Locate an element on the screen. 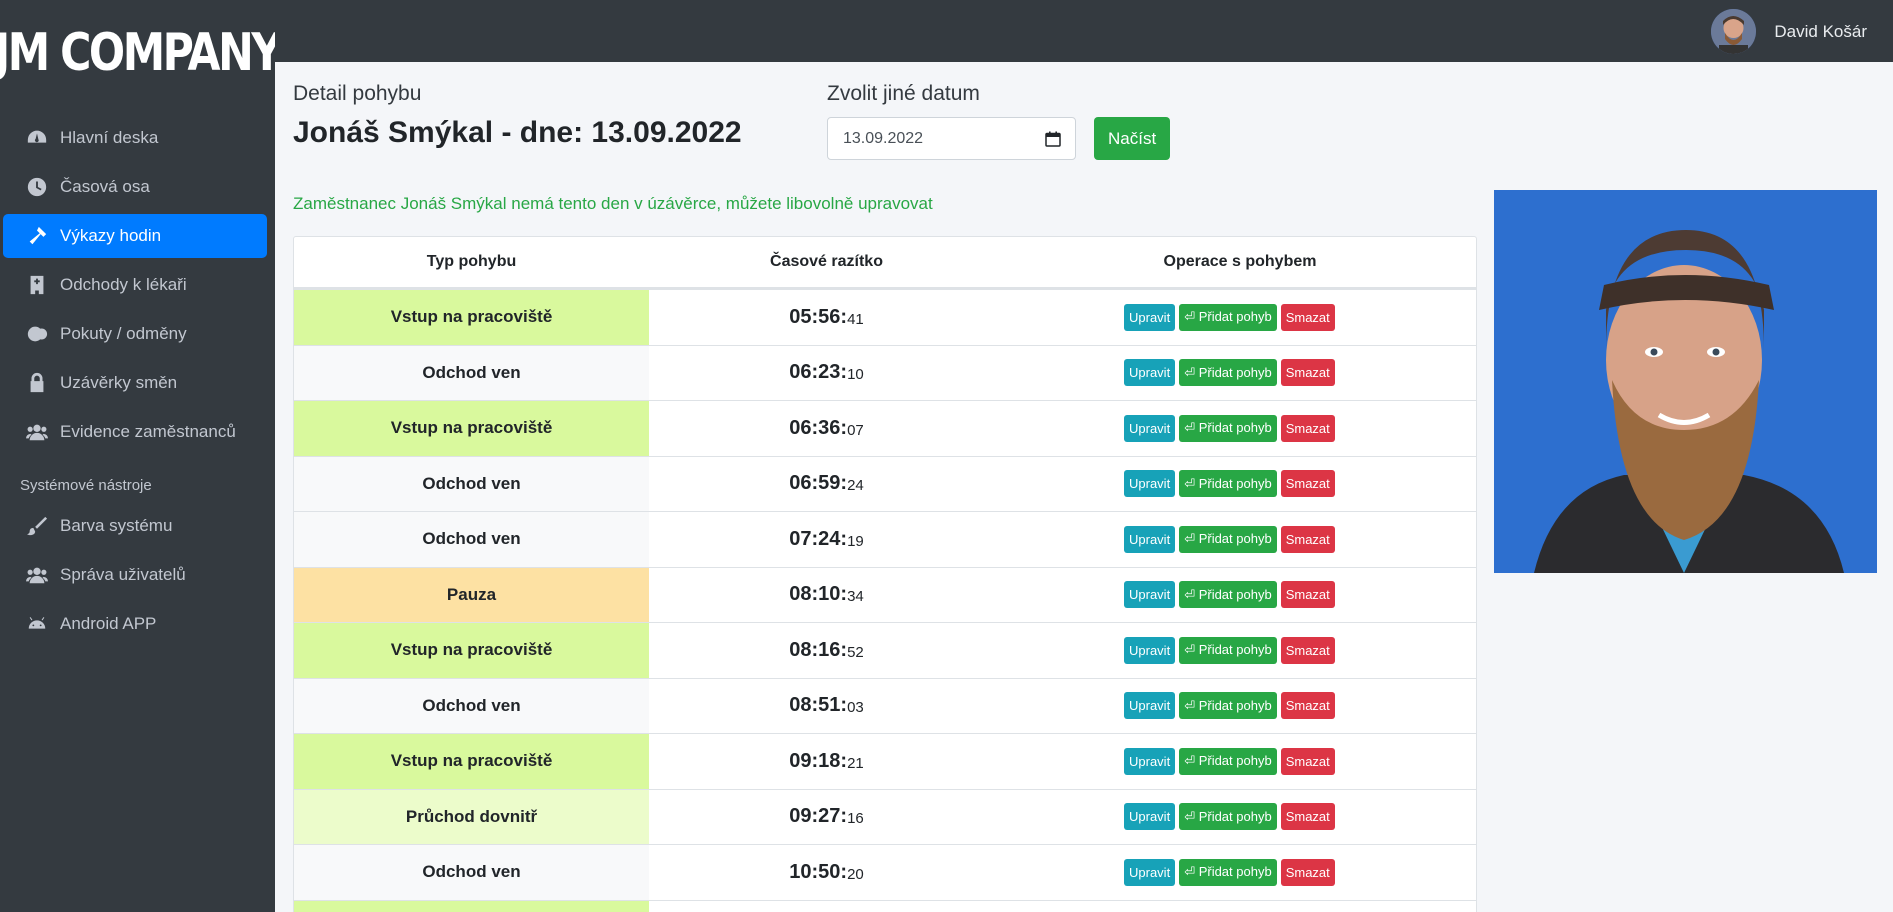 The width and height of the screenshot is (1893, 912). column-header-type: Typ pohybu is located at coordinates (471, 261).